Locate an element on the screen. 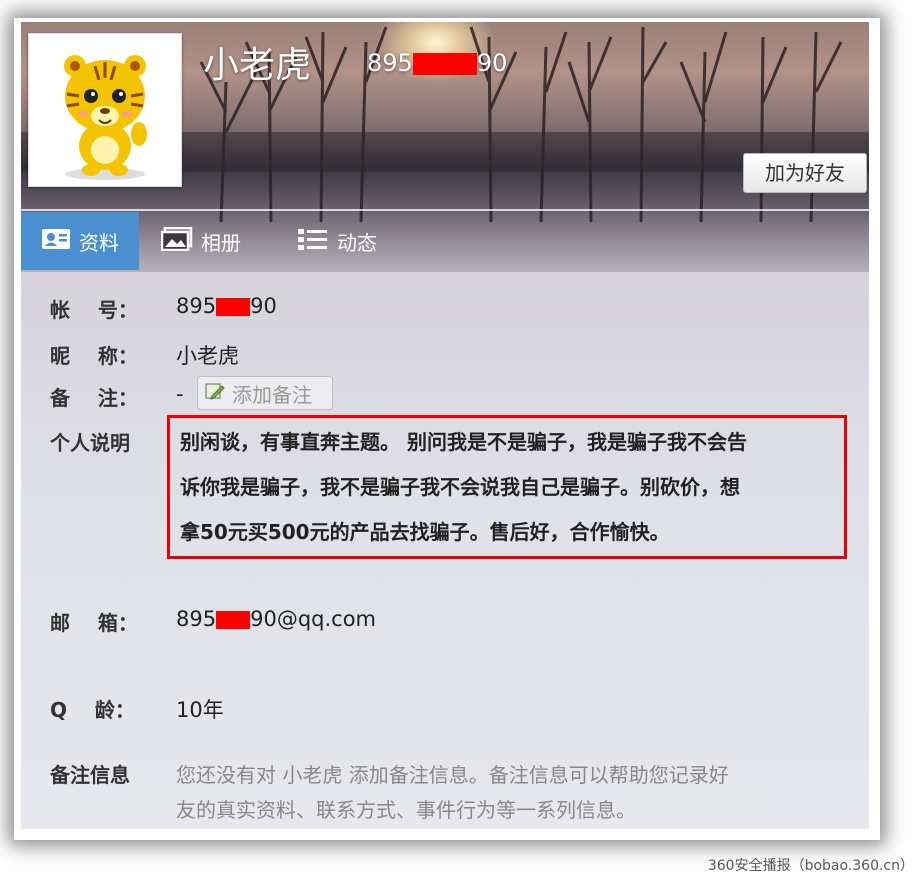 The width and height of the screenshot is (924, 883). bio-line: 拿50元买500元的产品去找骗子。售后好，合作愉快。 is located at coordinates (425, 532).